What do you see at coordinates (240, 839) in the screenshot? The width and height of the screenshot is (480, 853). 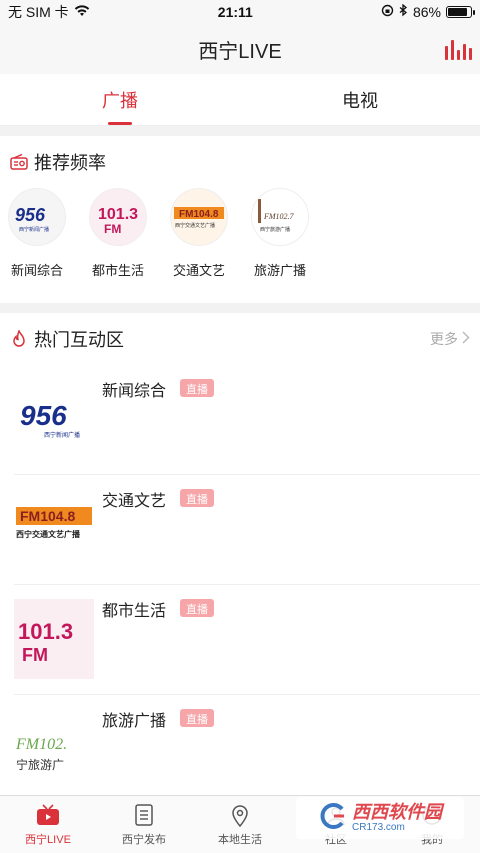 I see `tab-label: 本地生活` at bounding box center [240, 839].